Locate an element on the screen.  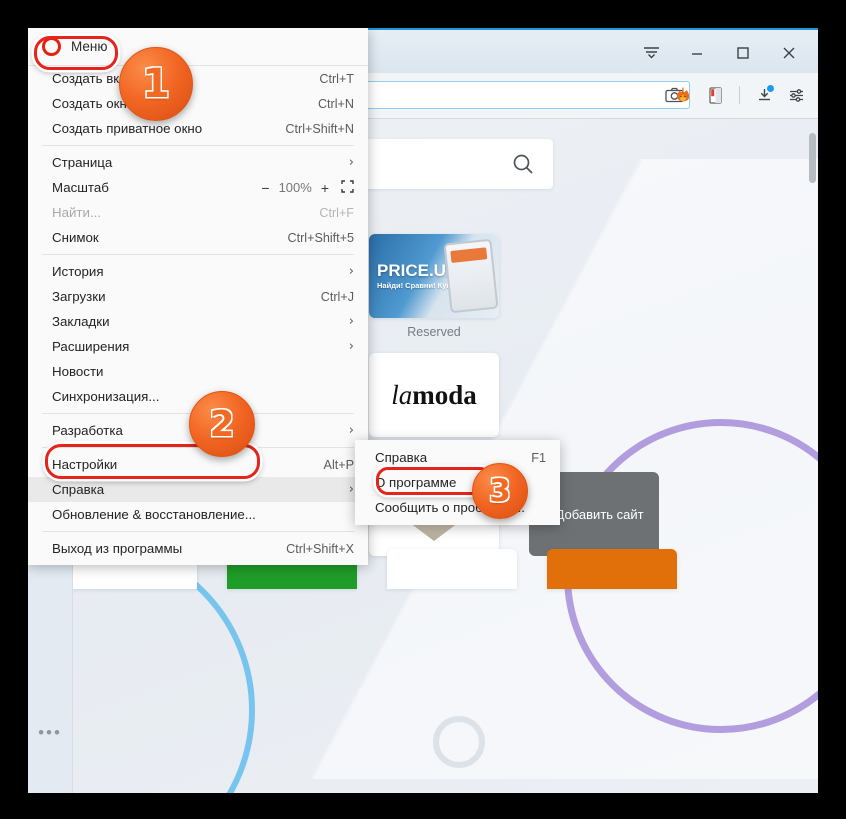
annotation-badge-2: 2 is located at coordinates (222, 424).